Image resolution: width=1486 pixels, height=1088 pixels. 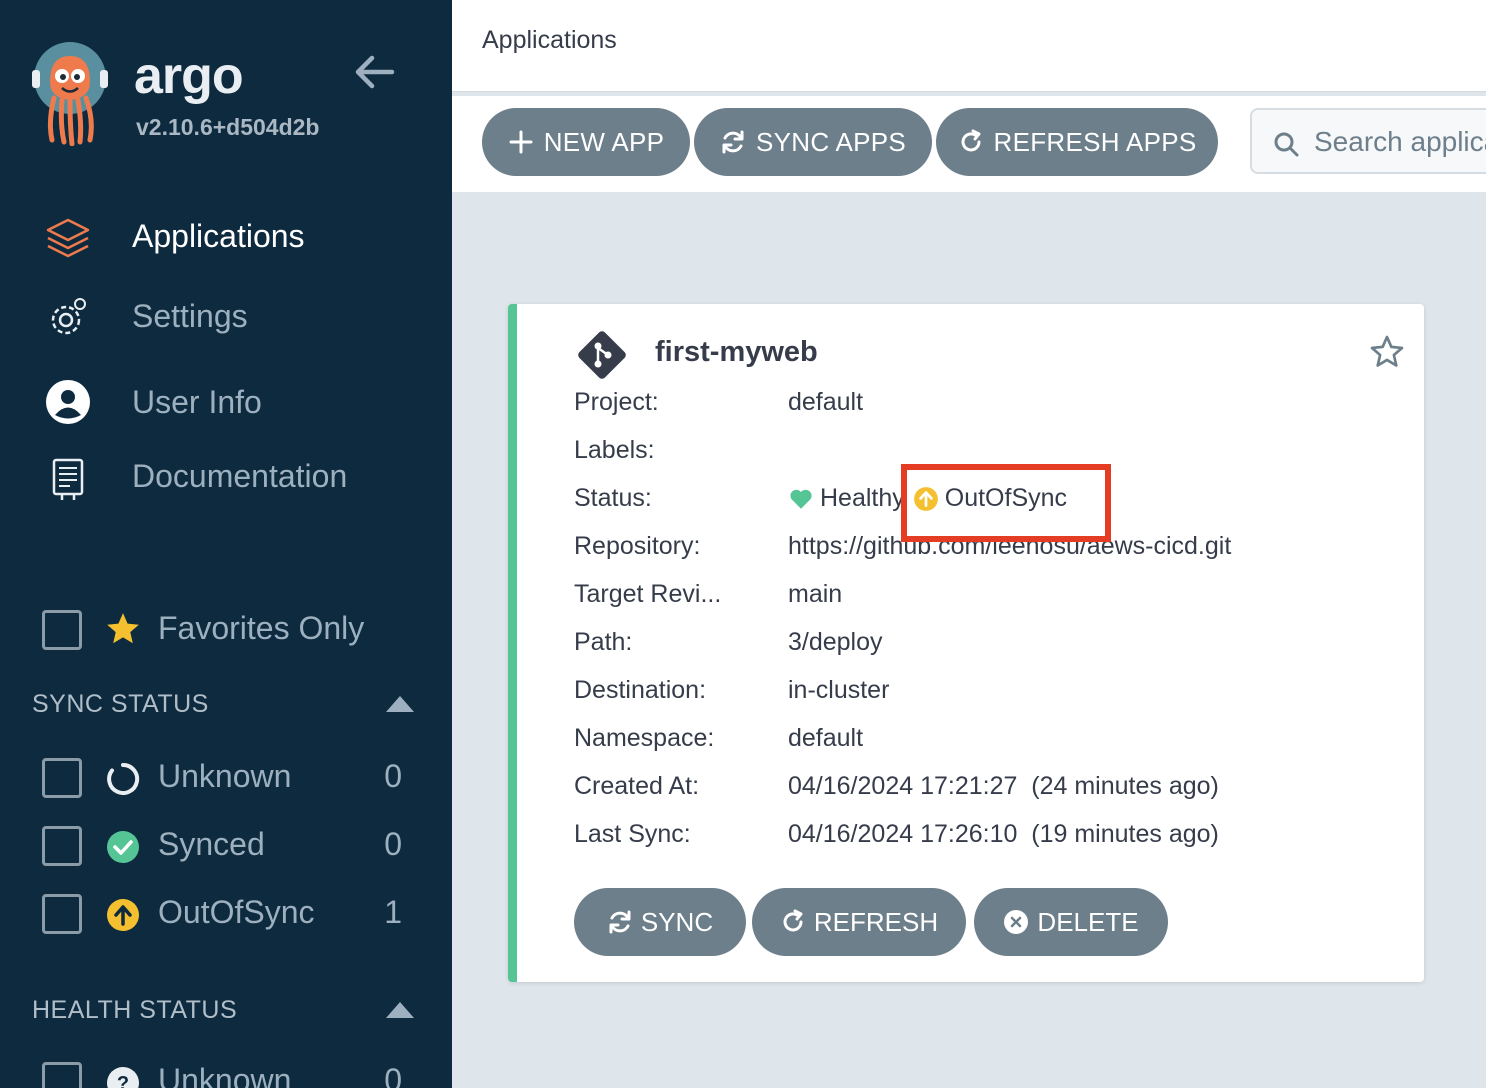 I want to click on sync-filter-synced: Synced 0, so click(x=230, y=846).